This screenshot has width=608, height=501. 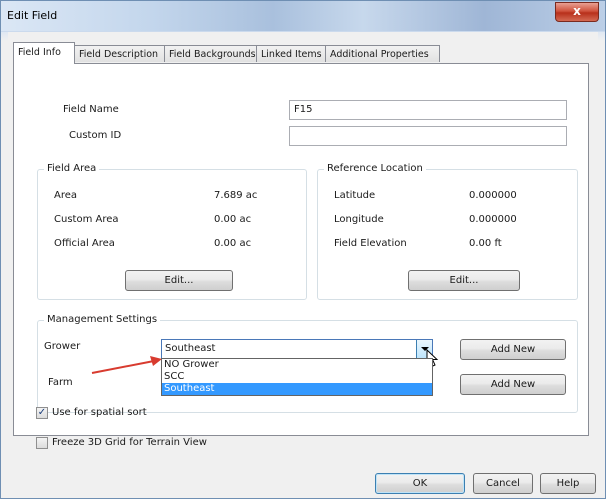 I want to click on official-area-label: Official Area, so click(x=84, y=243).